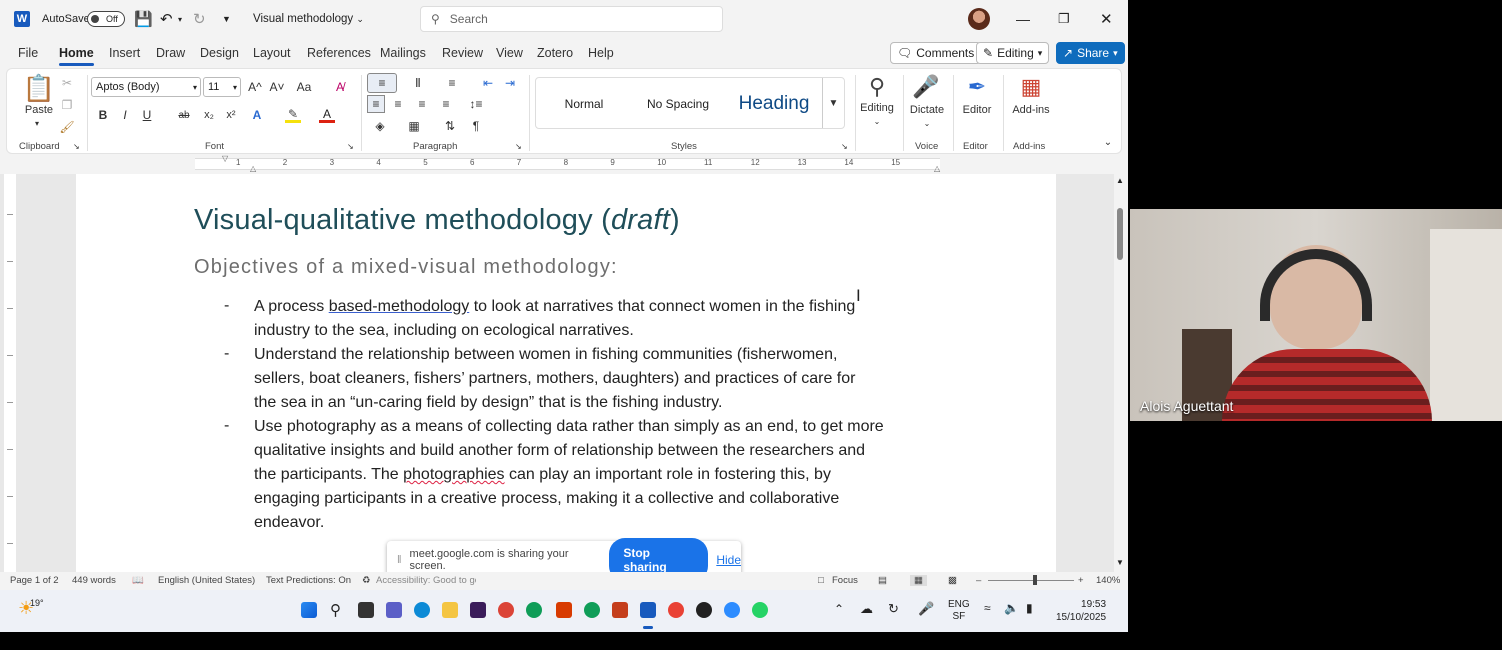 The height and width of the screenshot is (650, 1502). I want to click on numbering-icon: Ⅱ, so click(418, 83).